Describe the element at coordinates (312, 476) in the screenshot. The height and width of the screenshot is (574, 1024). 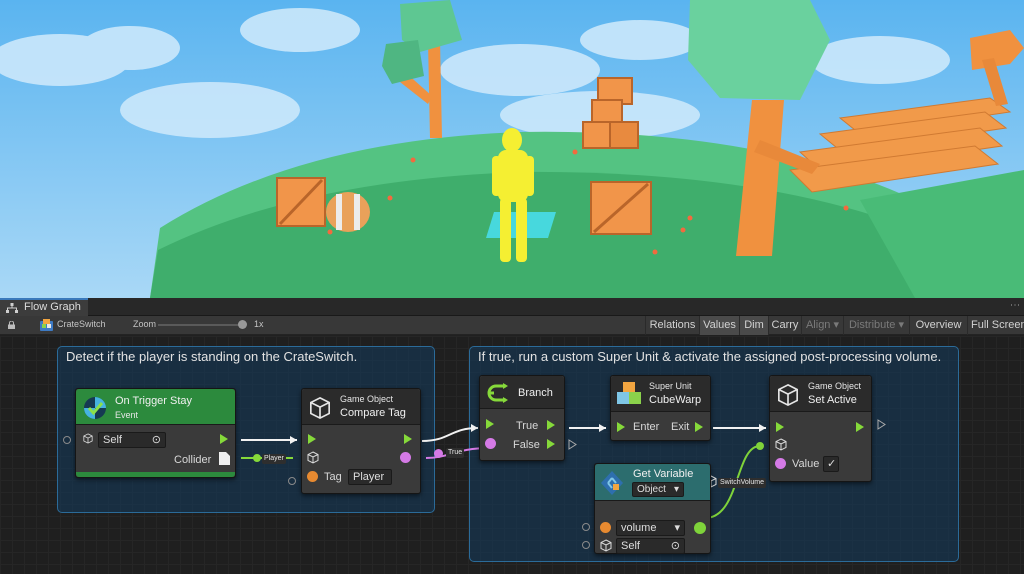
I see `string-input-port` at that location.